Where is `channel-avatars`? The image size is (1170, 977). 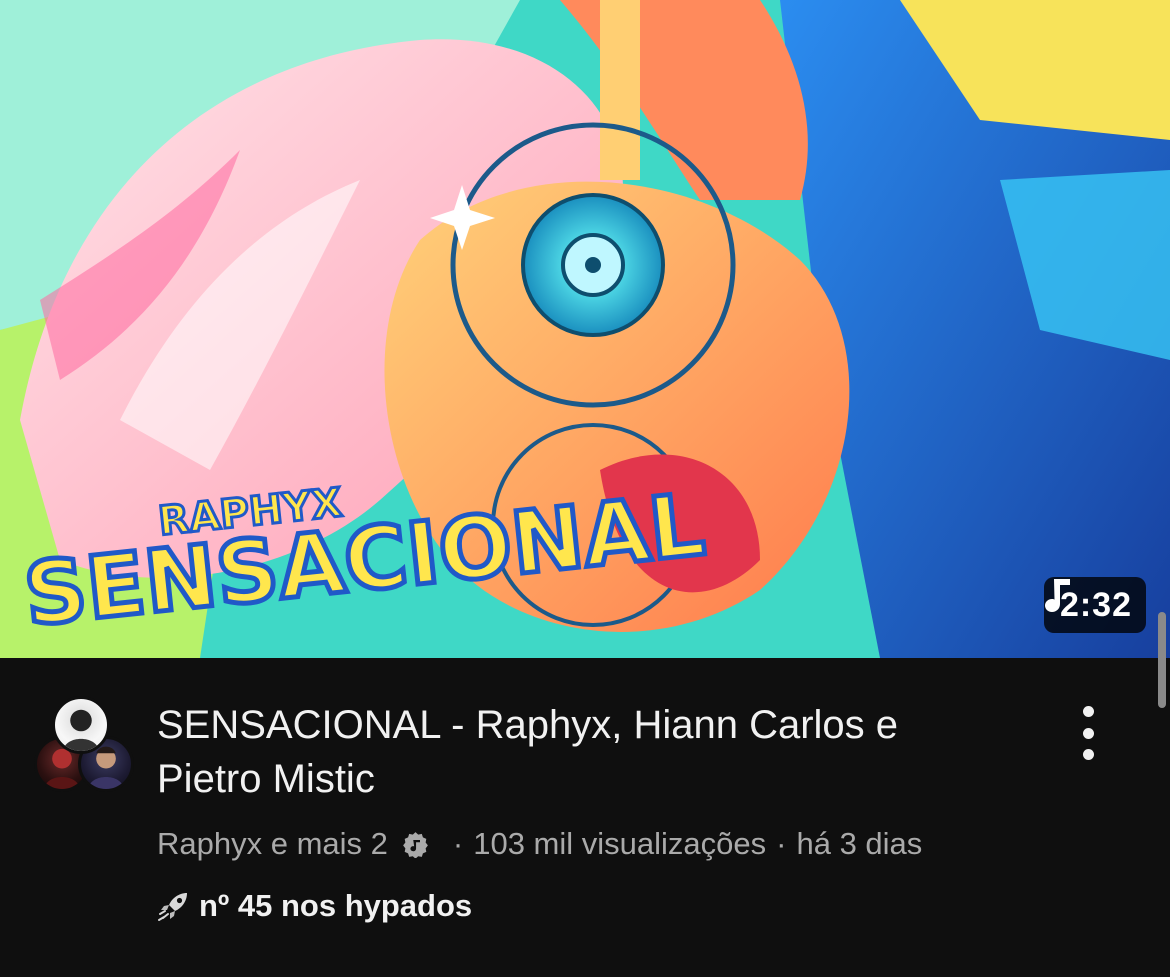
channel-avatars is located at coordinates (86, 746).